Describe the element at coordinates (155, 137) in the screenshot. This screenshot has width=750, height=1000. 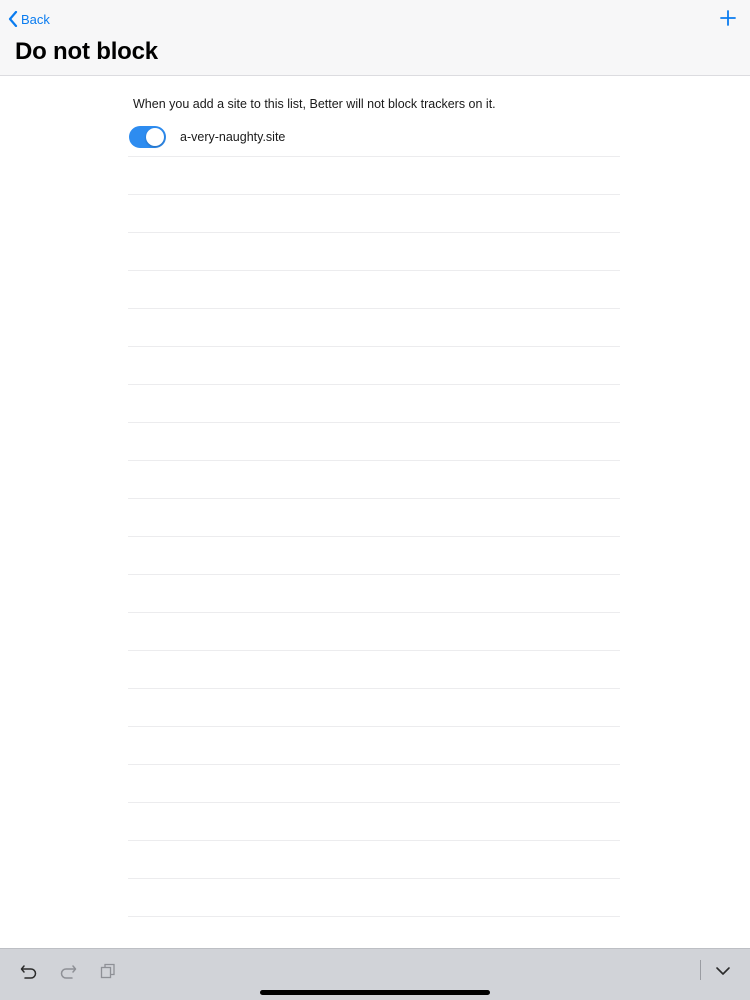
I see `toggle-knob` at that location.